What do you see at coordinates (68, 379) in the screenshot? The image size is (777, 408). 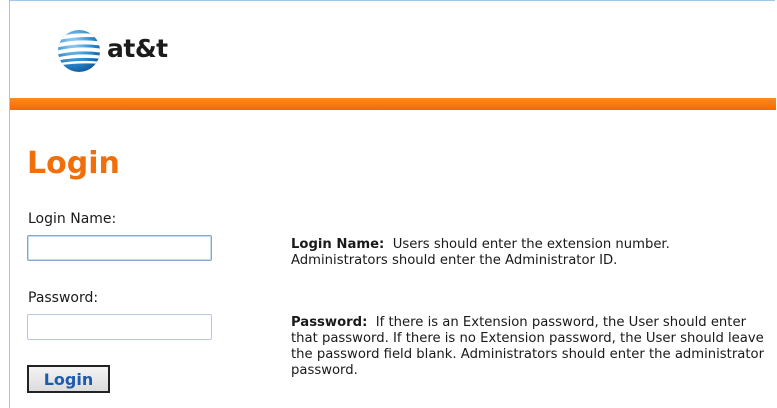 I see `login-button: Login` at bounding box center [68, 379].